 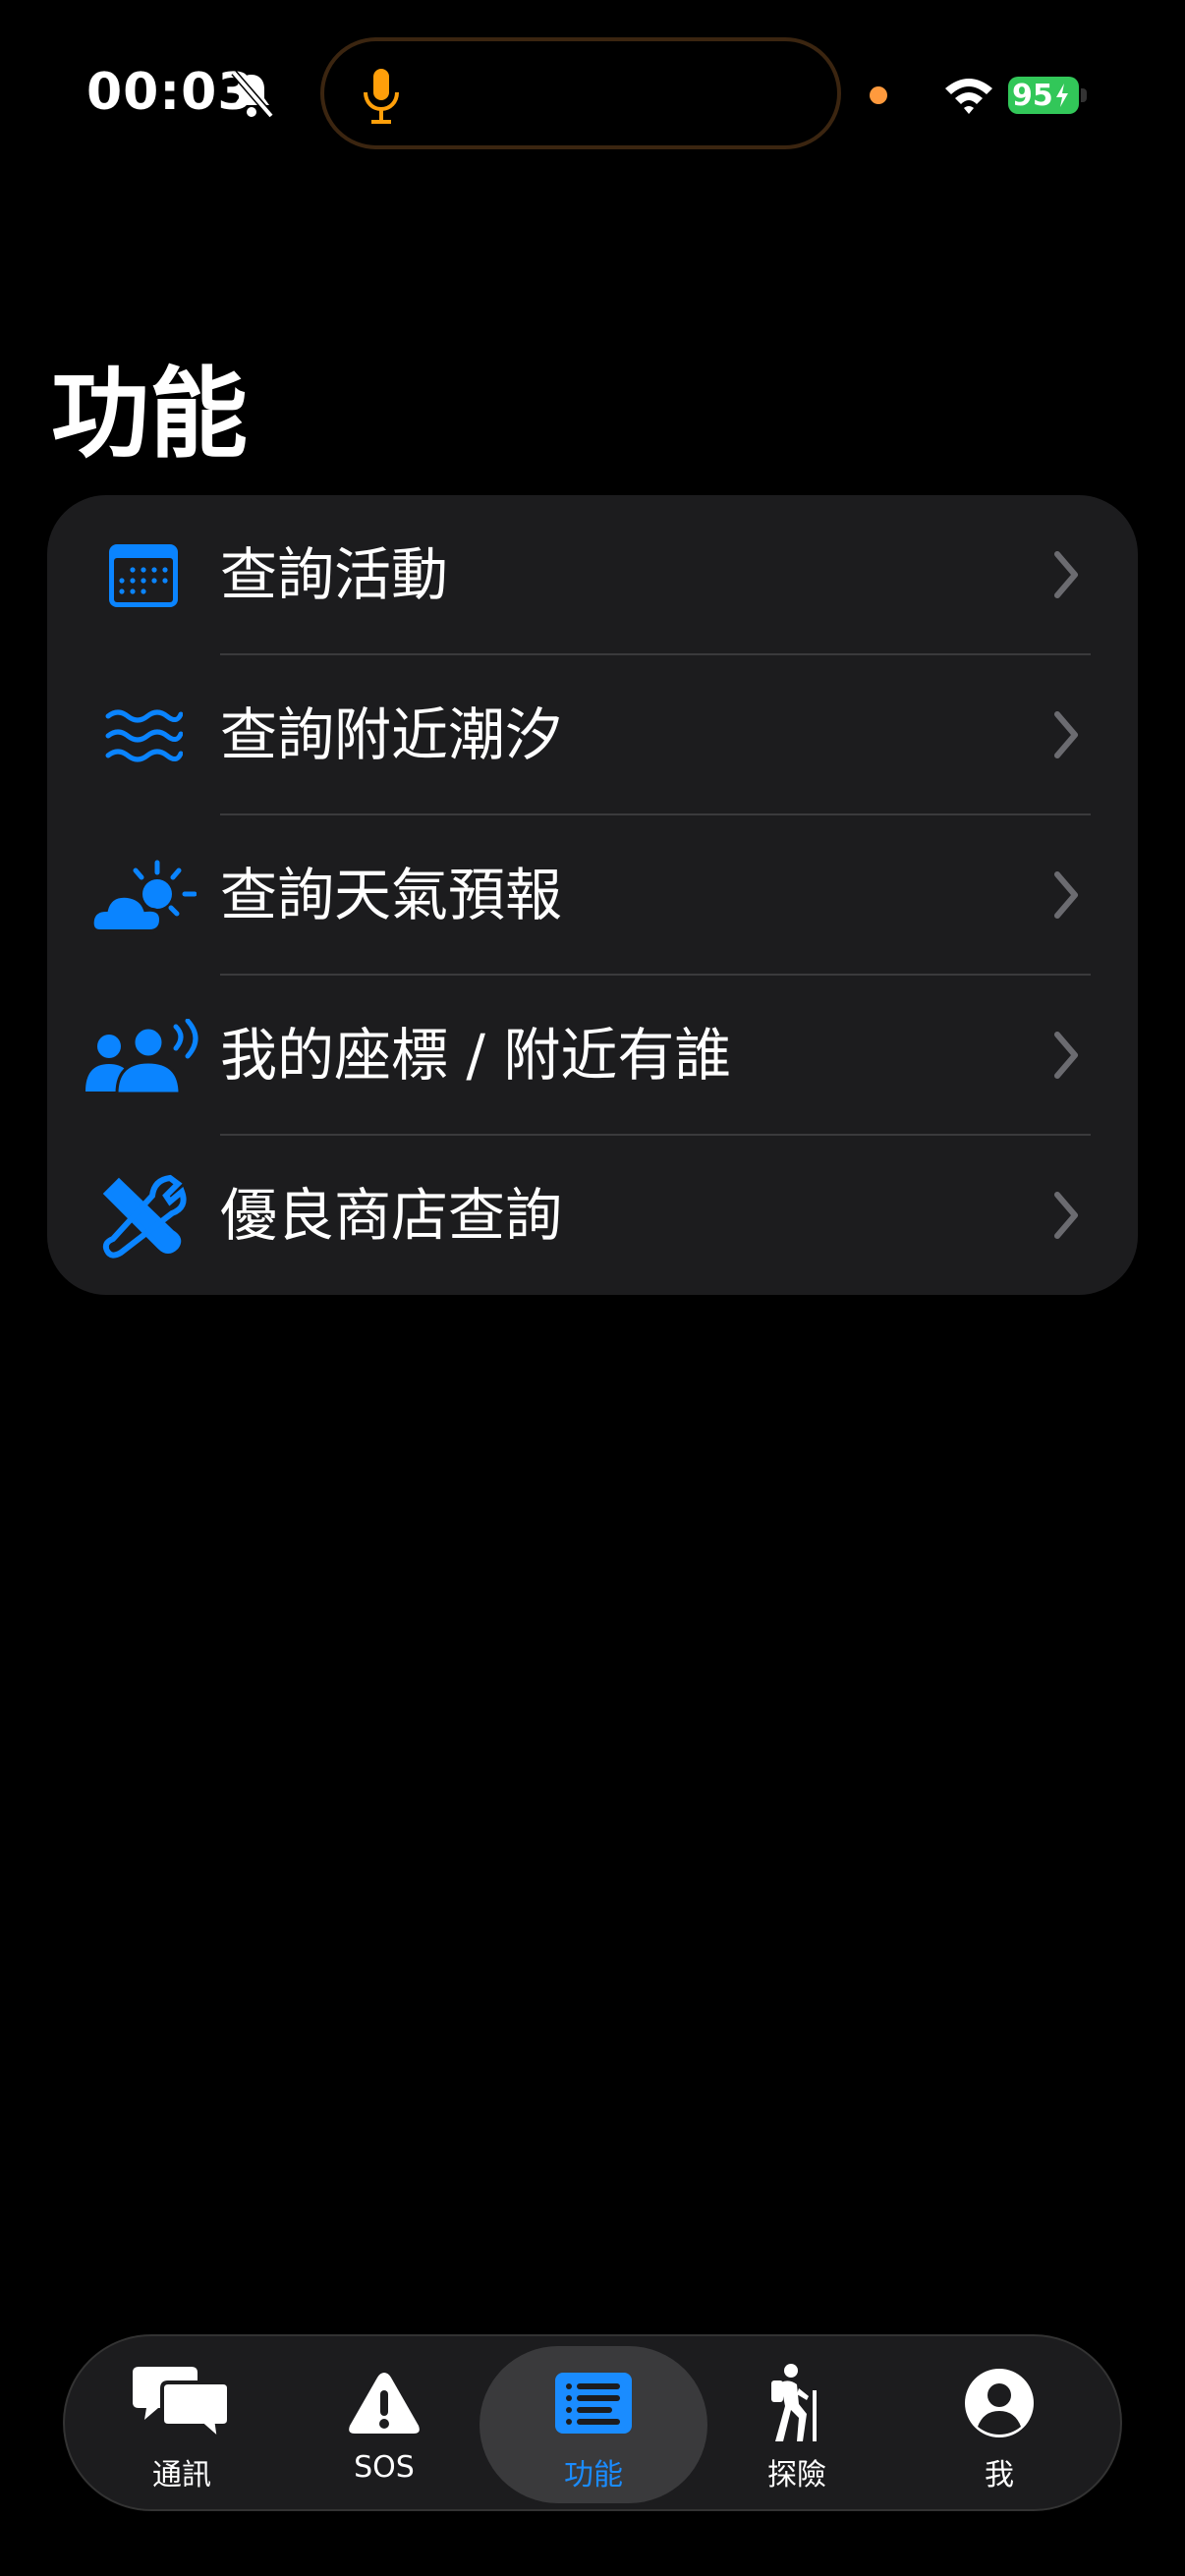 I want to click on tab-messages: 通訊, so click(x=182, y=2422).